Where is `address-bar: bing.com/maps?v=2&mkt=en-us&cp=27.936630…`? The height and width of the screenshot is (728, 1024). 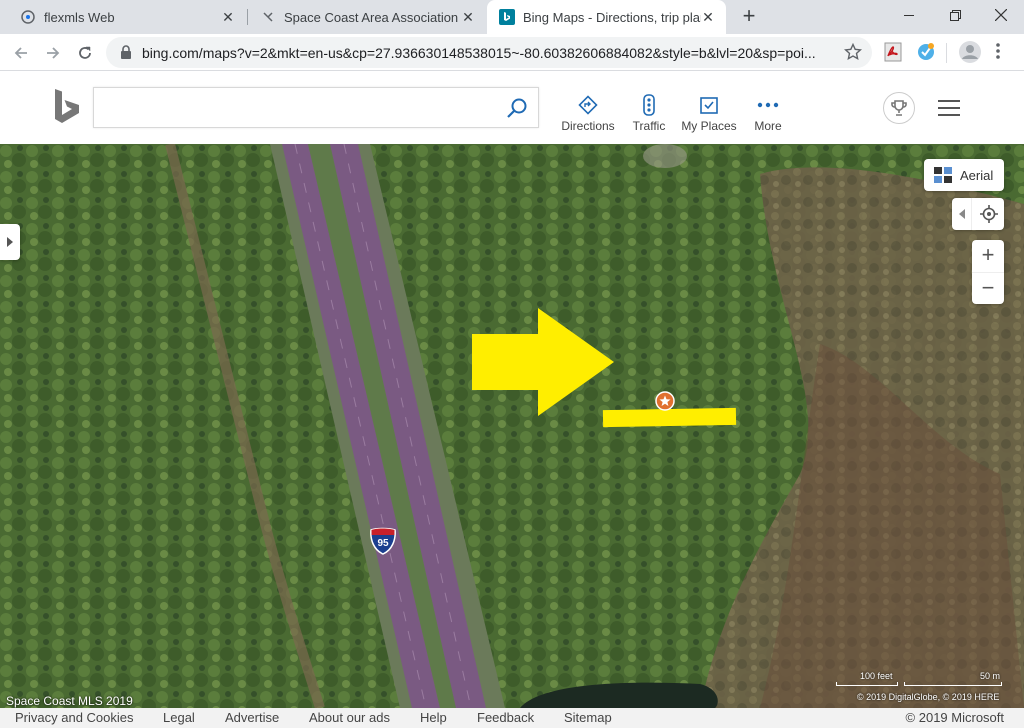 address-bar: bing.com/maps?v=2&mkt=en-us&cp=27.936630… is located at coordinates (489, 52).